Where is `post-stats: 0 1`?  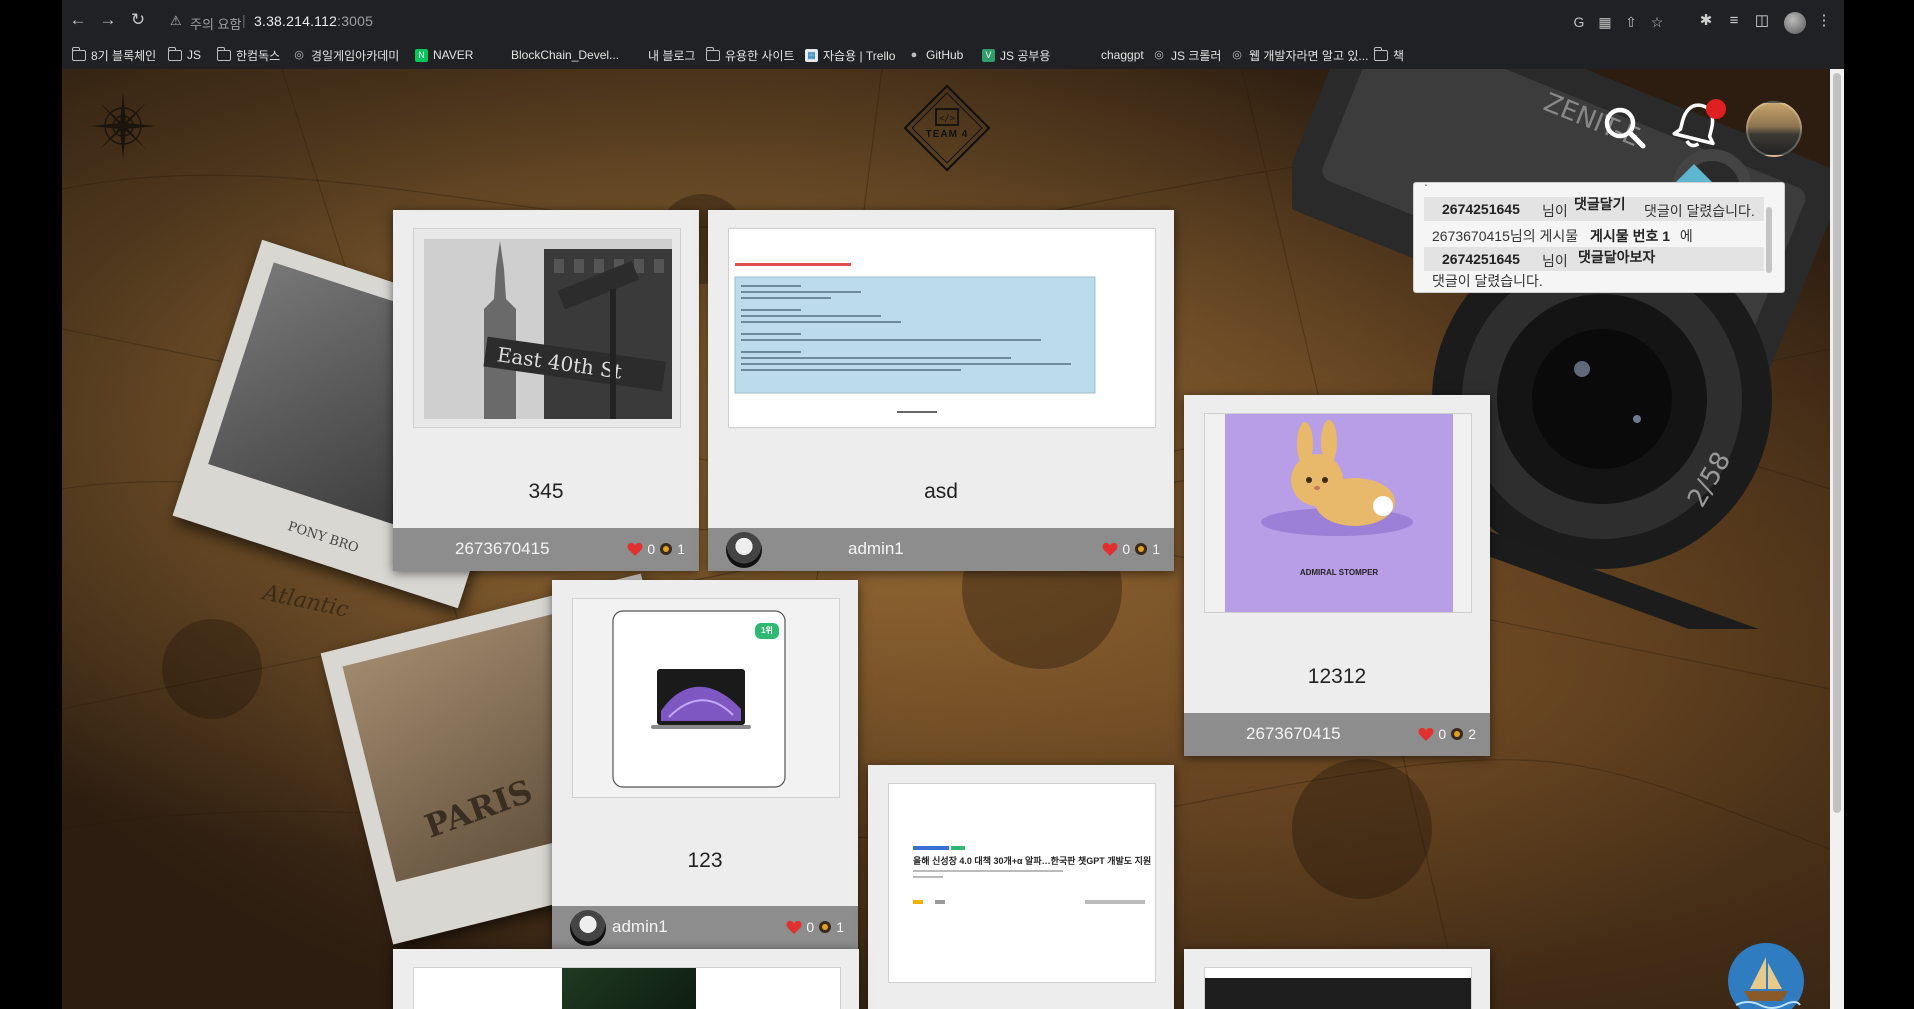
post-stats: 0 1 is located at coordinates (815, 927).